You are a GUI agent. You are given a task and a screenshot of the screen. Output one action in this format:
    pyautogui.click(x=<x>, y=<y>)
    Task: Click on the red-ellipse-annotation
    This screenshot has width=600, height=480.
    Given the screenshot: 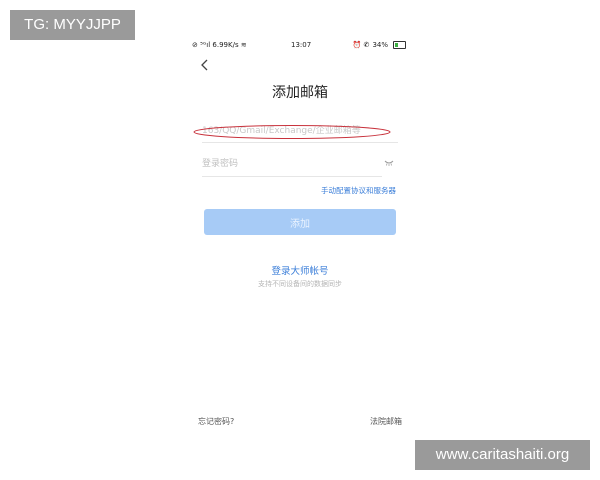 What is the action you would take?
    pyautogui.click(x=292, y=132)
    